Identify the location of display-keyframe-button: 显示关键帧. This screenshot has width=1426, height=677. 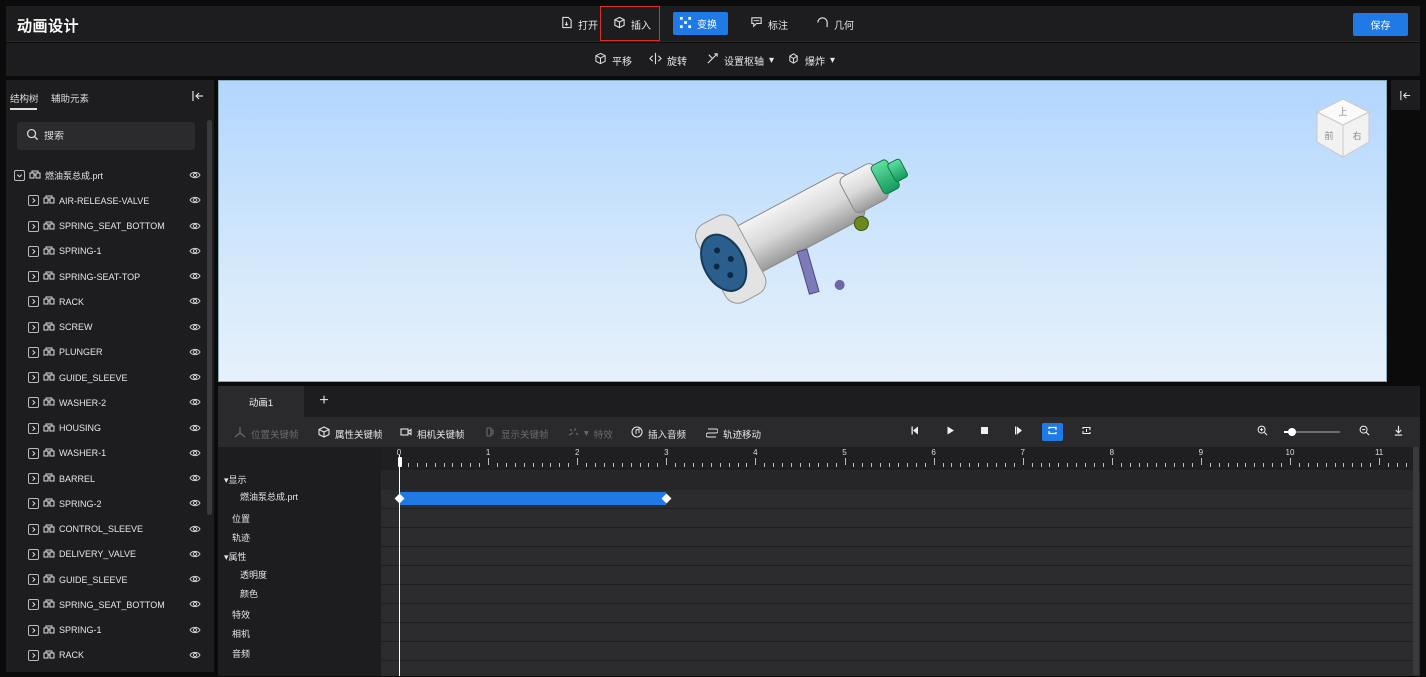
(516, 433).